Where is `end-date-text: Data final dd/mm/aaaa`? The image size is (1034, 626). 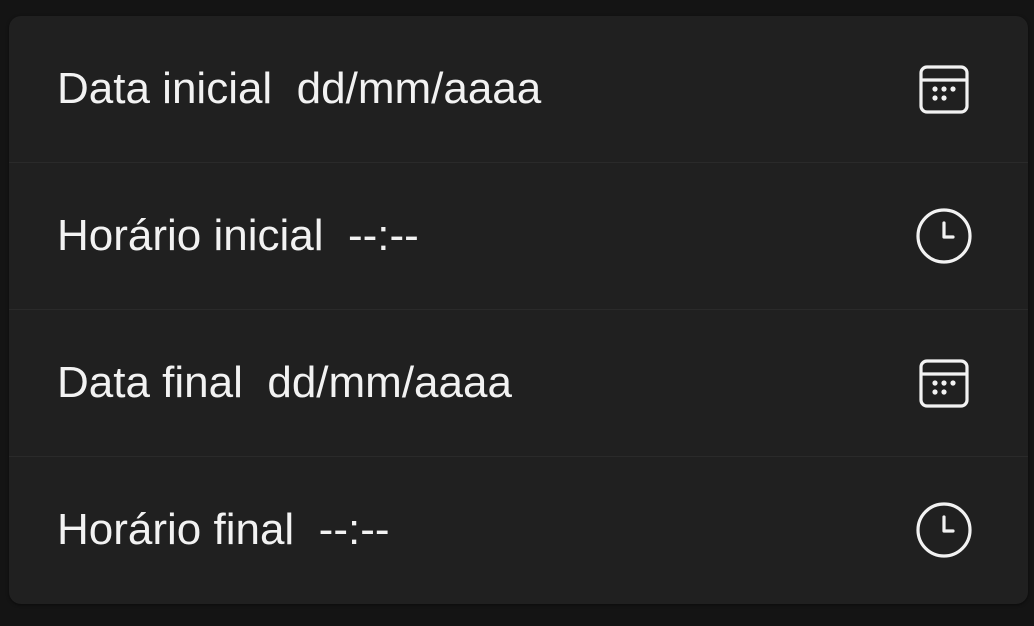 end-date-text: Data final dd/mm/aaaa is located at coordinates (284, 383).